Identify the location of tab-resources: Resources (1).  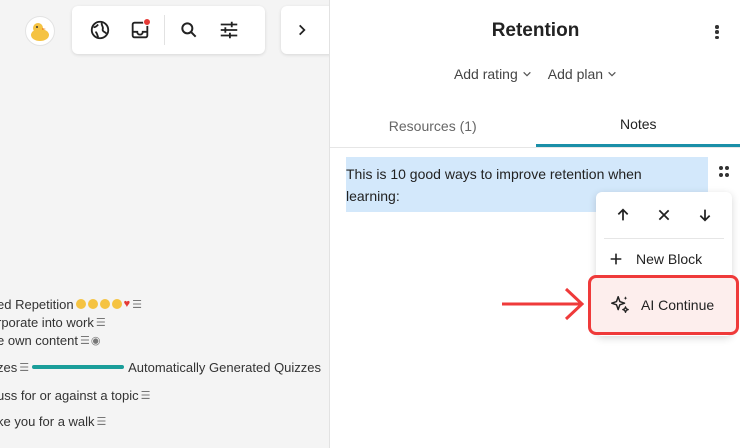
(433, 125).